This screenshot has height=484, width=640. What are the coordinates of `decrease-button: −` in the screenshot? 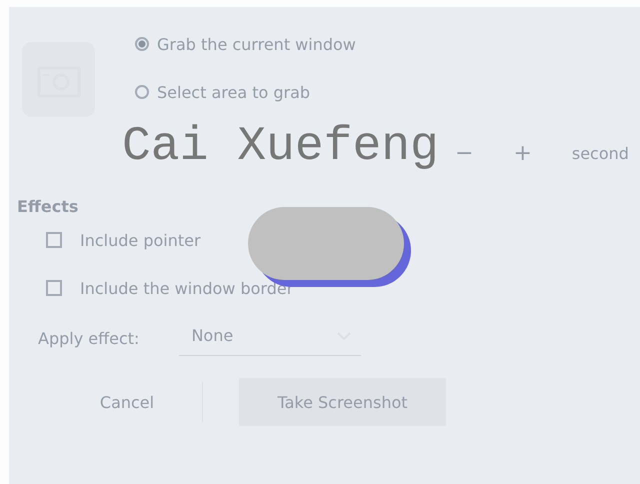 It's located at (464, 153).